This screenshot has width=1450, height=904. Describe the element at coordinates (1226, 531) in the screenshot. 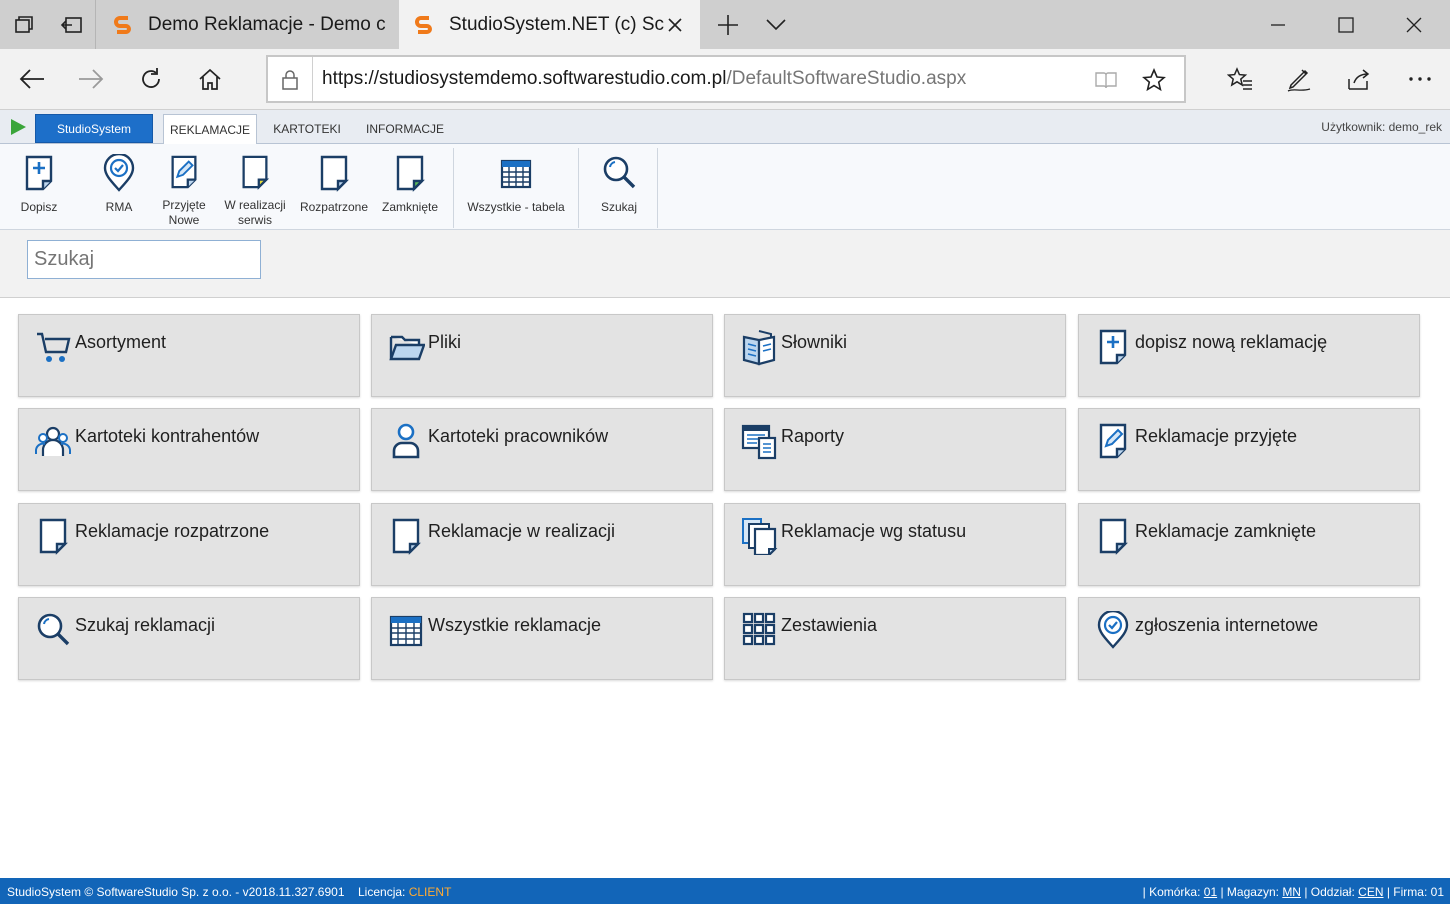

I see `tile-label: Reklamacje zamknięte` at that location.